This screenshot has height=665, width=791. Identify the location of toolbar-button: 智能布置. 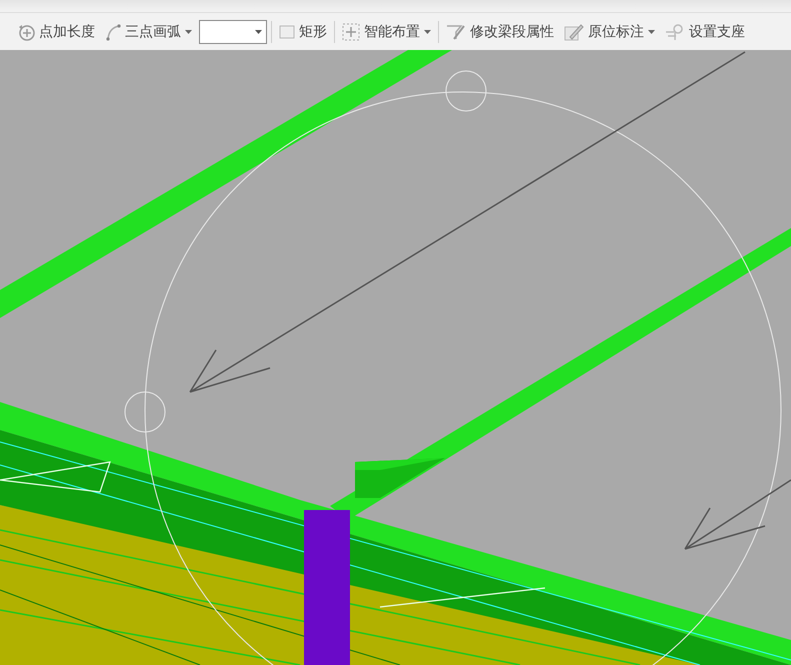
(386, 31).